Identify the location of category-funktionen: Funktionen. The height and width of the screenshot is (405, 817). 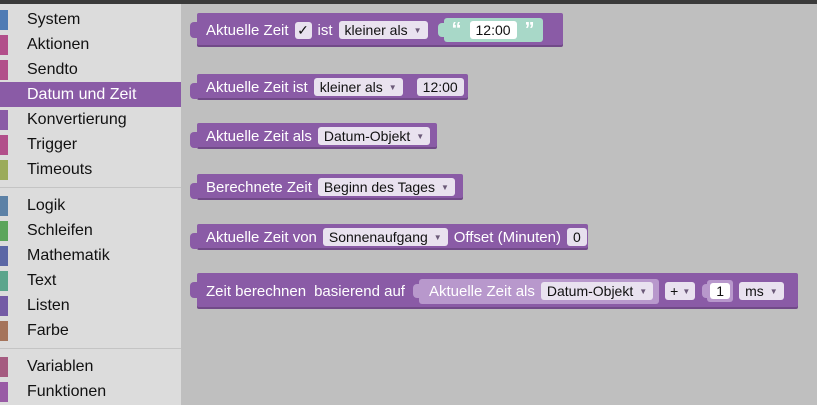
(90, 391).